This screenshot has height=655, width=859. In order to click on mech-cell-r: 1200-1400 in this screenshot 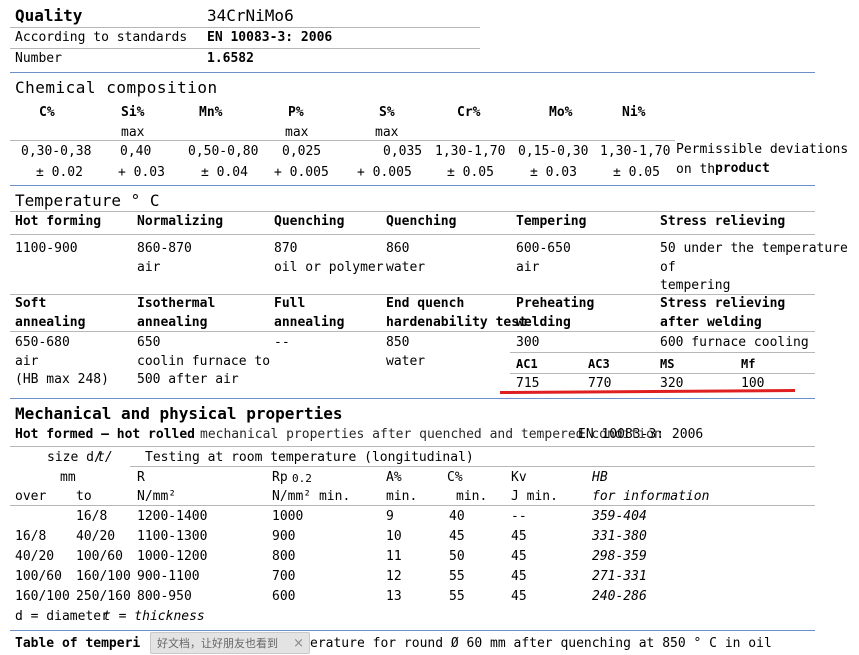, I will do `click(172, 516)`.